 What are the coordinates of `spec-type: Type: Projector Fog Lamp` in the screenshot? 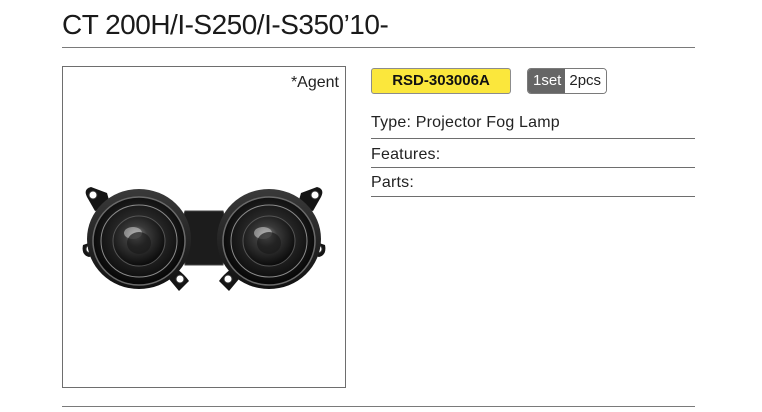 It's located at (465, 122).